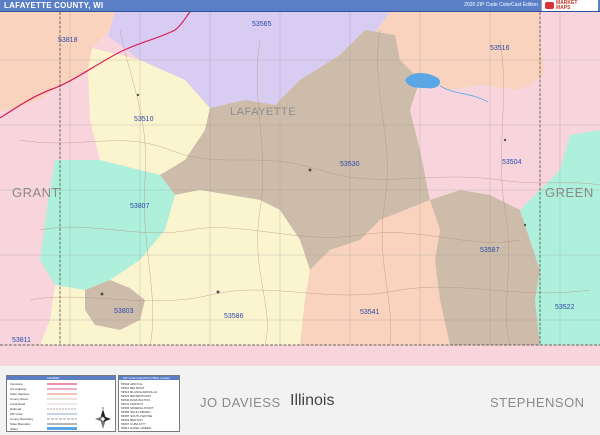 The height and width of the screenshot is (435, 600). Describe the element at coordinates (549, 5) in the screenshot. I see `logo-icon` at that location.